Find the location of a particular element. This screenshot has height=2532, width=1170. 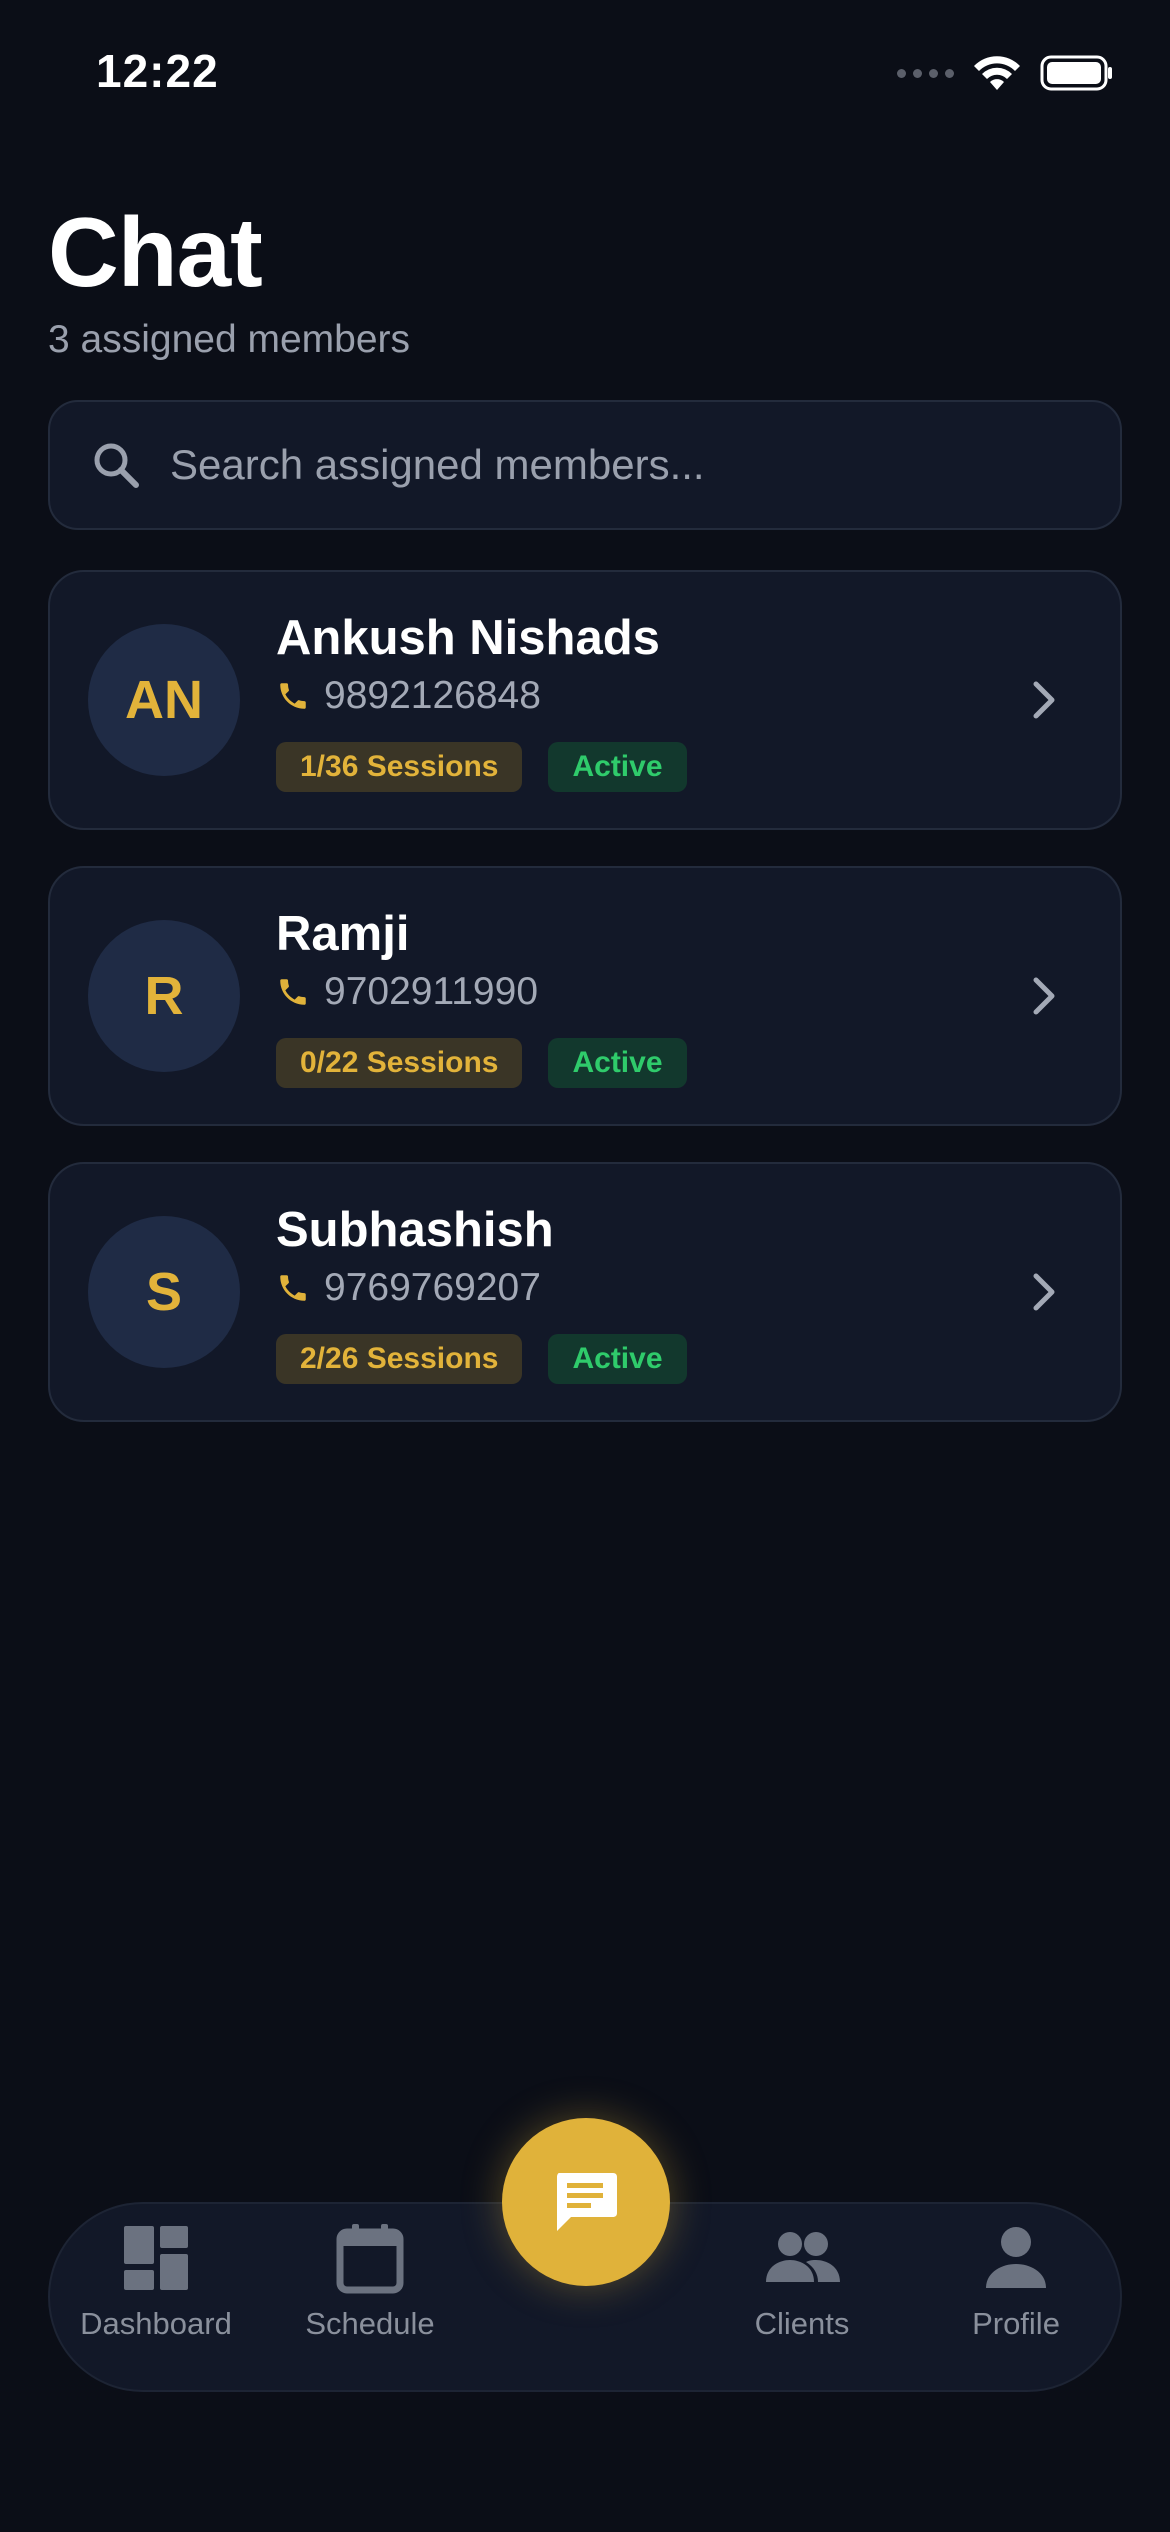

avatar: R is located at coordinates (164, 996).